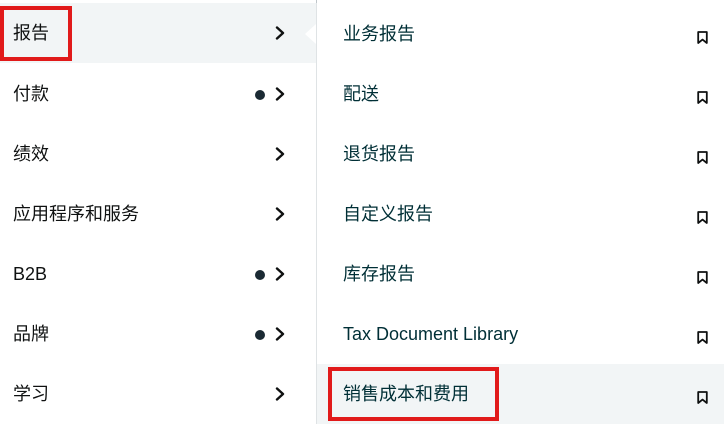 The height and width of the screenshot is (424, 724). I want to click on menu-item-apps-services: 应用程序和服务, so click(158, 214).